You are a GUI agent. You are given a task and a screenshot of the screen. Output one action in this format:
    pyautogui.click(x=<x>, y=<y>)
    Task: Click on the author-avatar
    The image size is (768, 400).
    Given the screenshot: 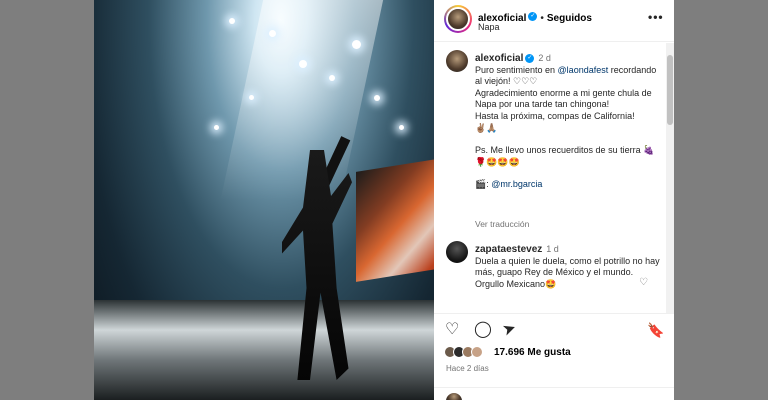 What is the action you would take?
    pyautogui.click(x=458, y=19)
    